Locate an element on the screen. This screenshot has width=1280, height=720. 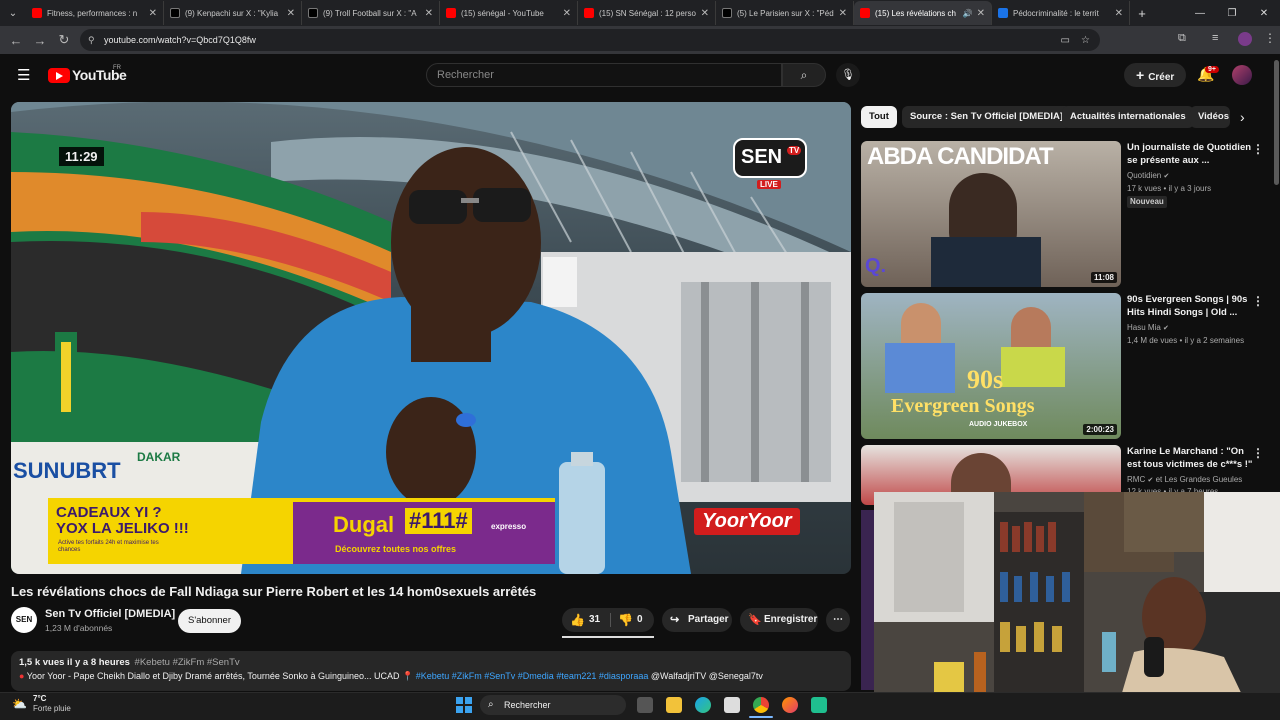
chip-international-news: Actualités internationales is located at coordinates (1128, 117).